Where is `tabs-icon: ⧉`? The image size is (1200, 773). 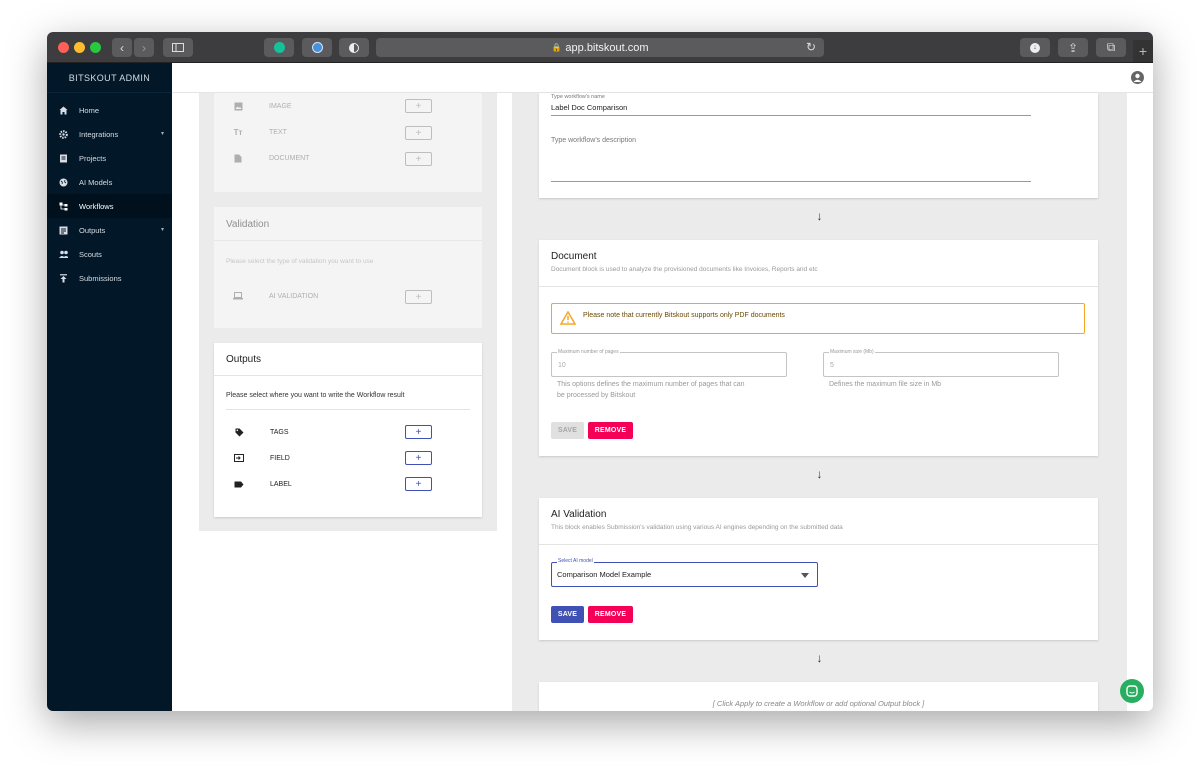 tabs-icon: ⧉ is located at coordinates (1111, 47).